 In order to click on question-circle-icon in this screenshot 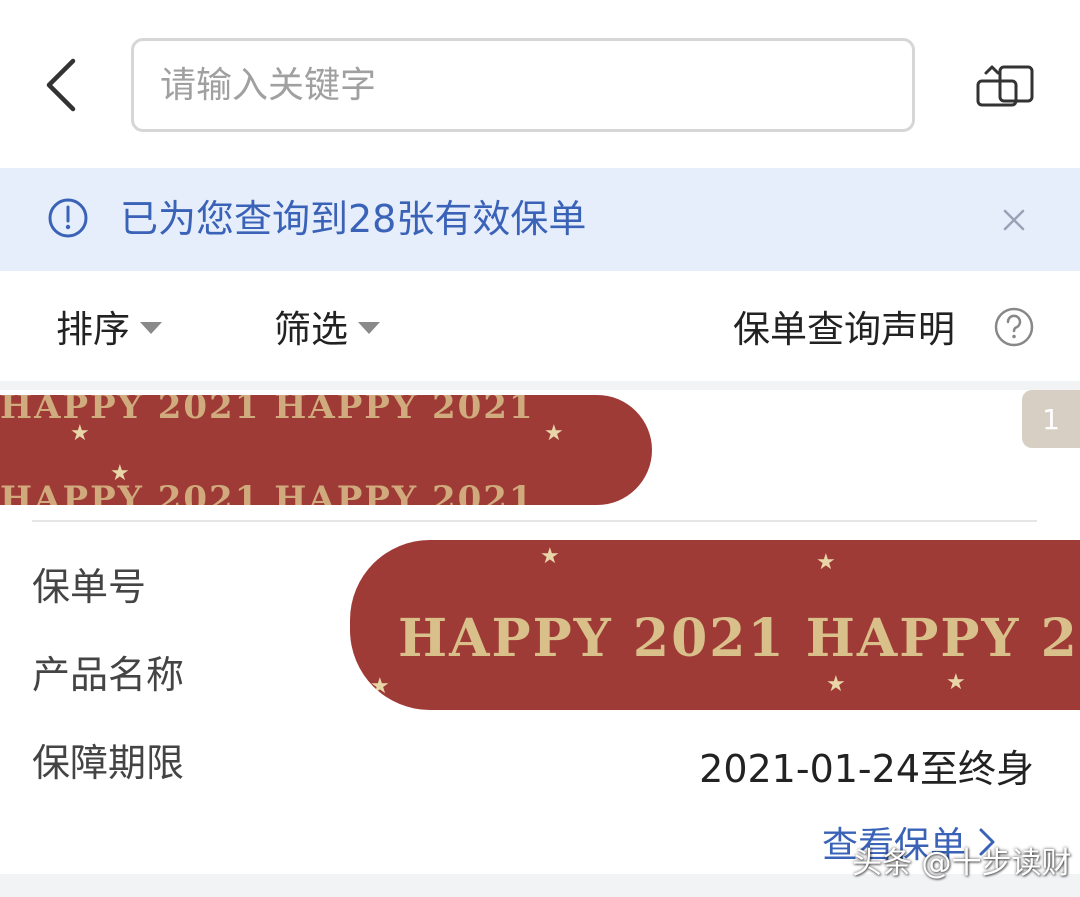, I will do `click(1014, 327)`.